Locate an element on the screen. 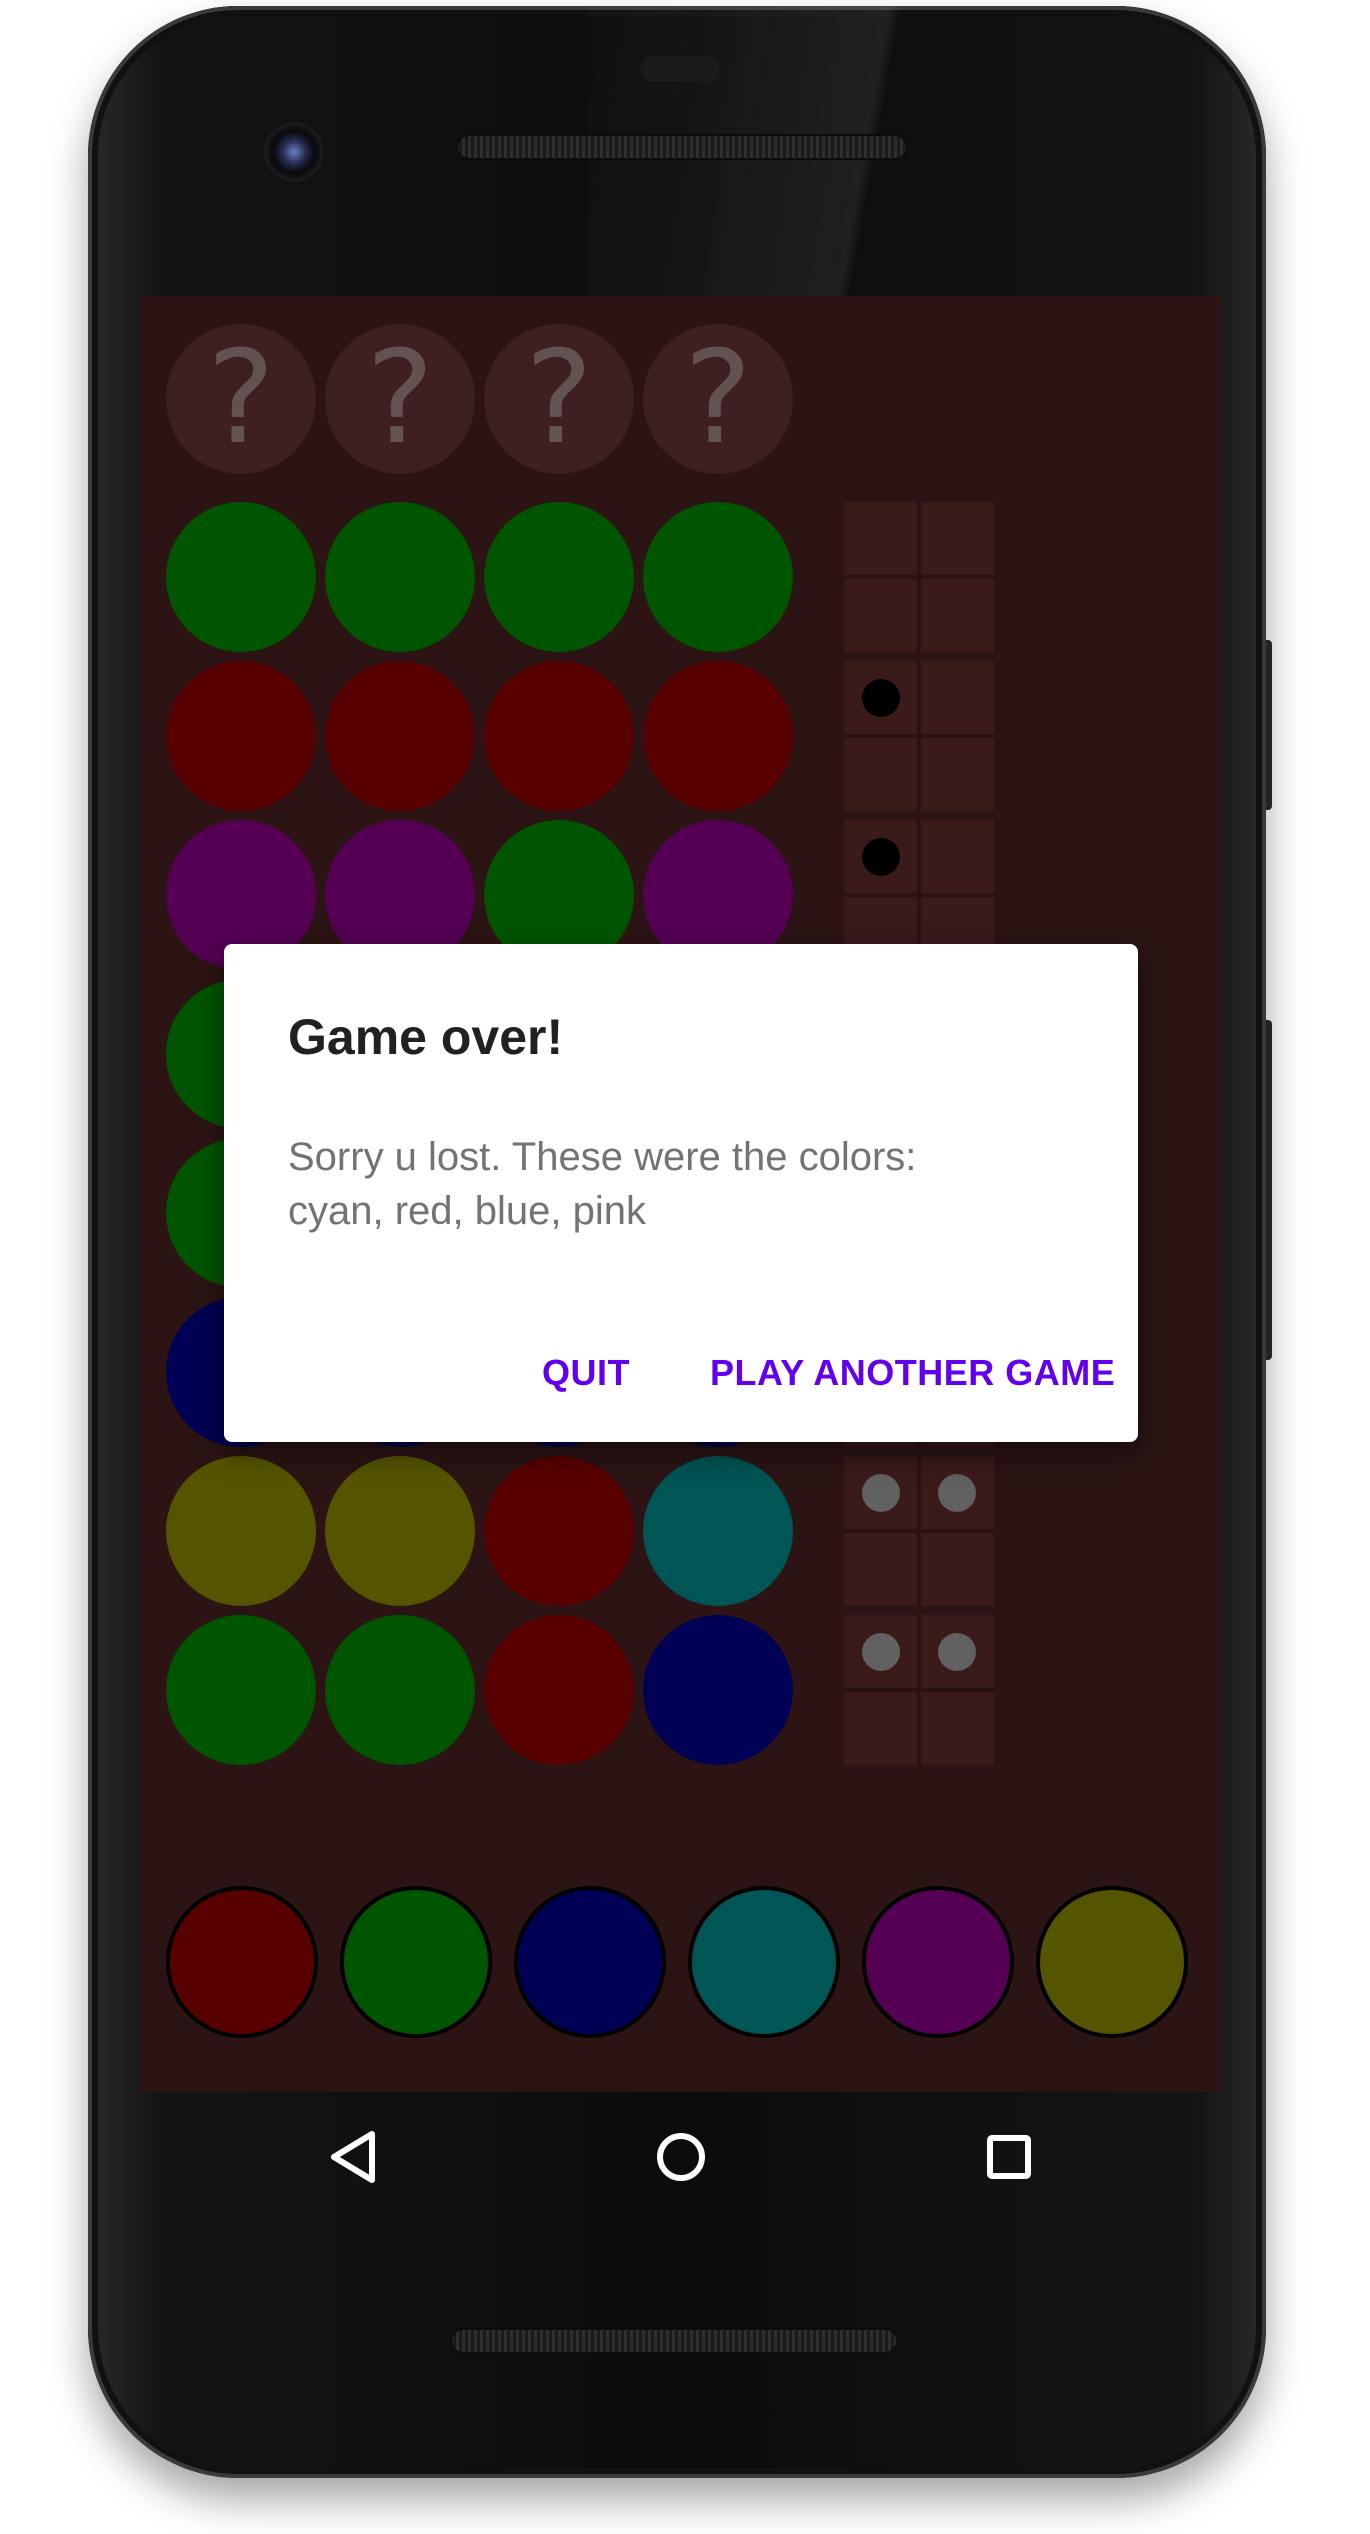 Image resolution: width=1370 pixels, height=2534 pixels. top-speaker is located at coordinates (682, 147).